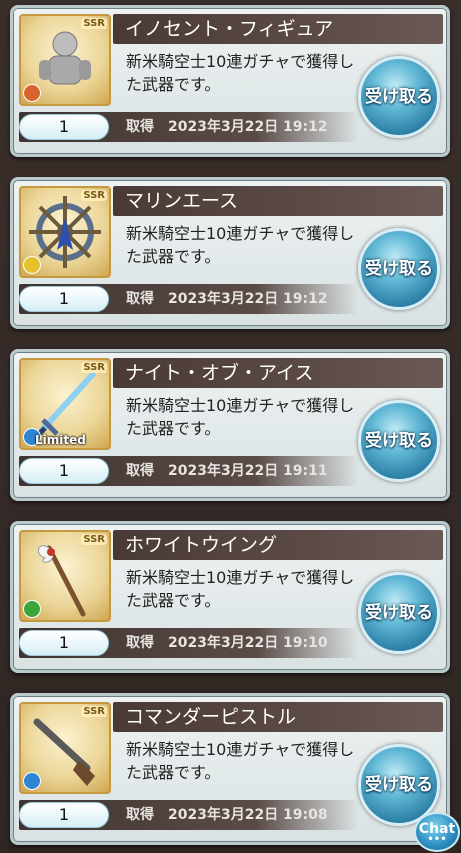 The height and width of the screenshot is (853, 461). I want to click on acquired-info: 取得 2023年3月22日 19:08, so click(227, 815).